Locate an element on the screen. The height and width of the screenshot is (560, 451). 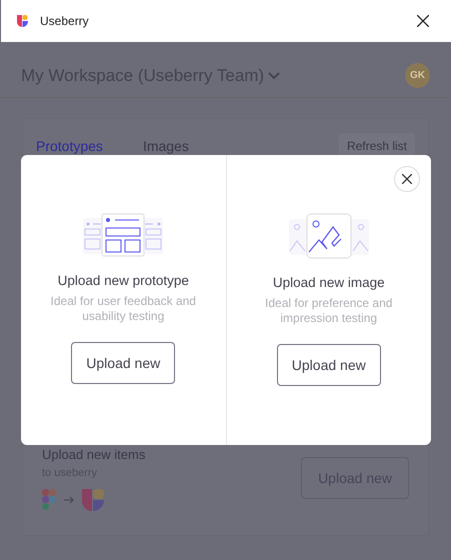
arrow-right-icon is located at coordinates (69, 500).